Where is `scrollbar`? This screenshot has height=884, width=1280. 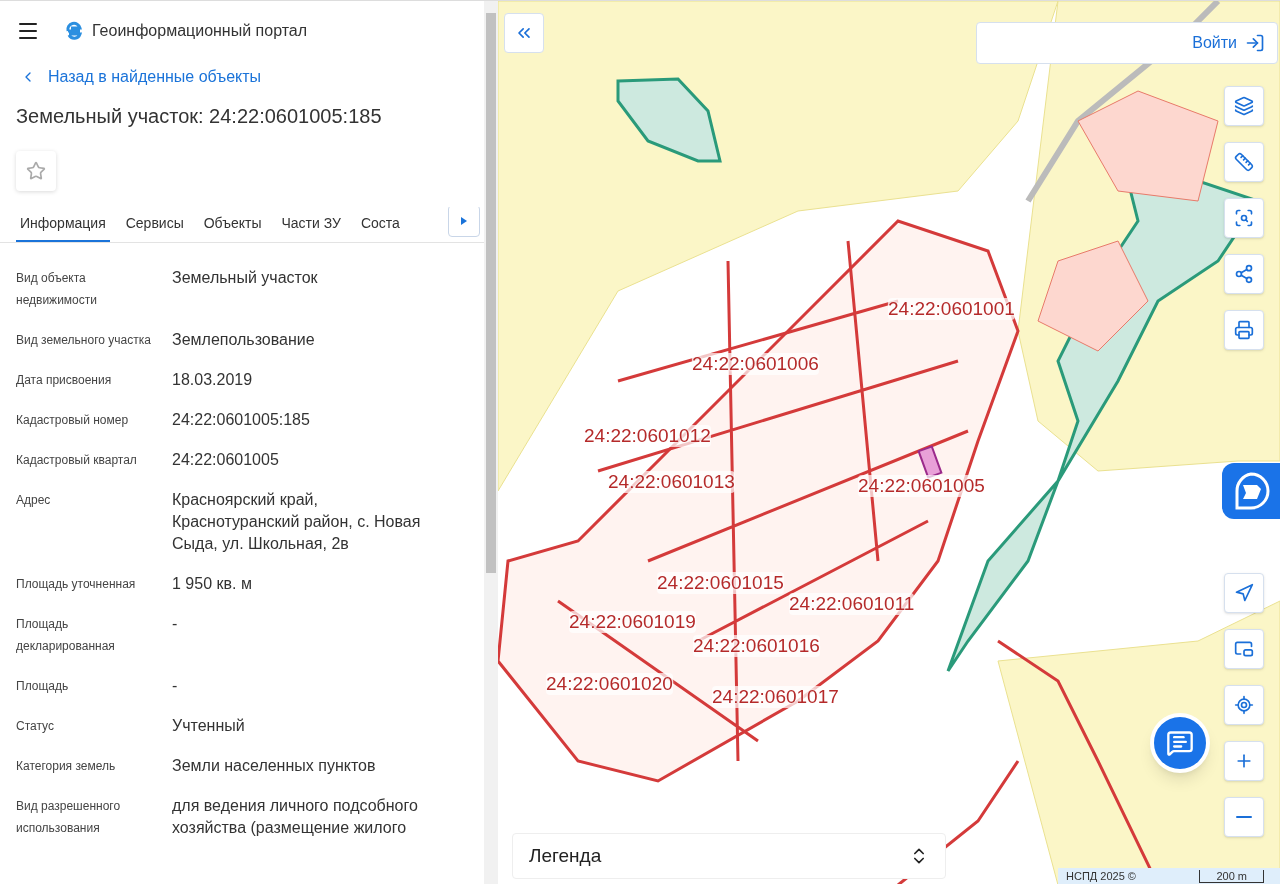
scrollbar is located at coordinates (491, 442).